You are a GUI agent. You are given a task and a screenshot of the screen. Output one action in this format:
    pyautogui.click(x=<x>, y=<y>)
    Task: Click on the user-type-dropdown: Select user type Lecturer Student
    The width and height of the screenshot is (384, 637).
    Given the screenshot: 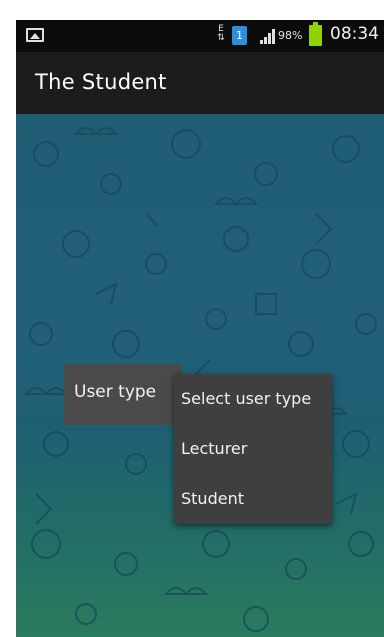 What is the action you would take?
    pyautogui.click(x=253, y=449)
    